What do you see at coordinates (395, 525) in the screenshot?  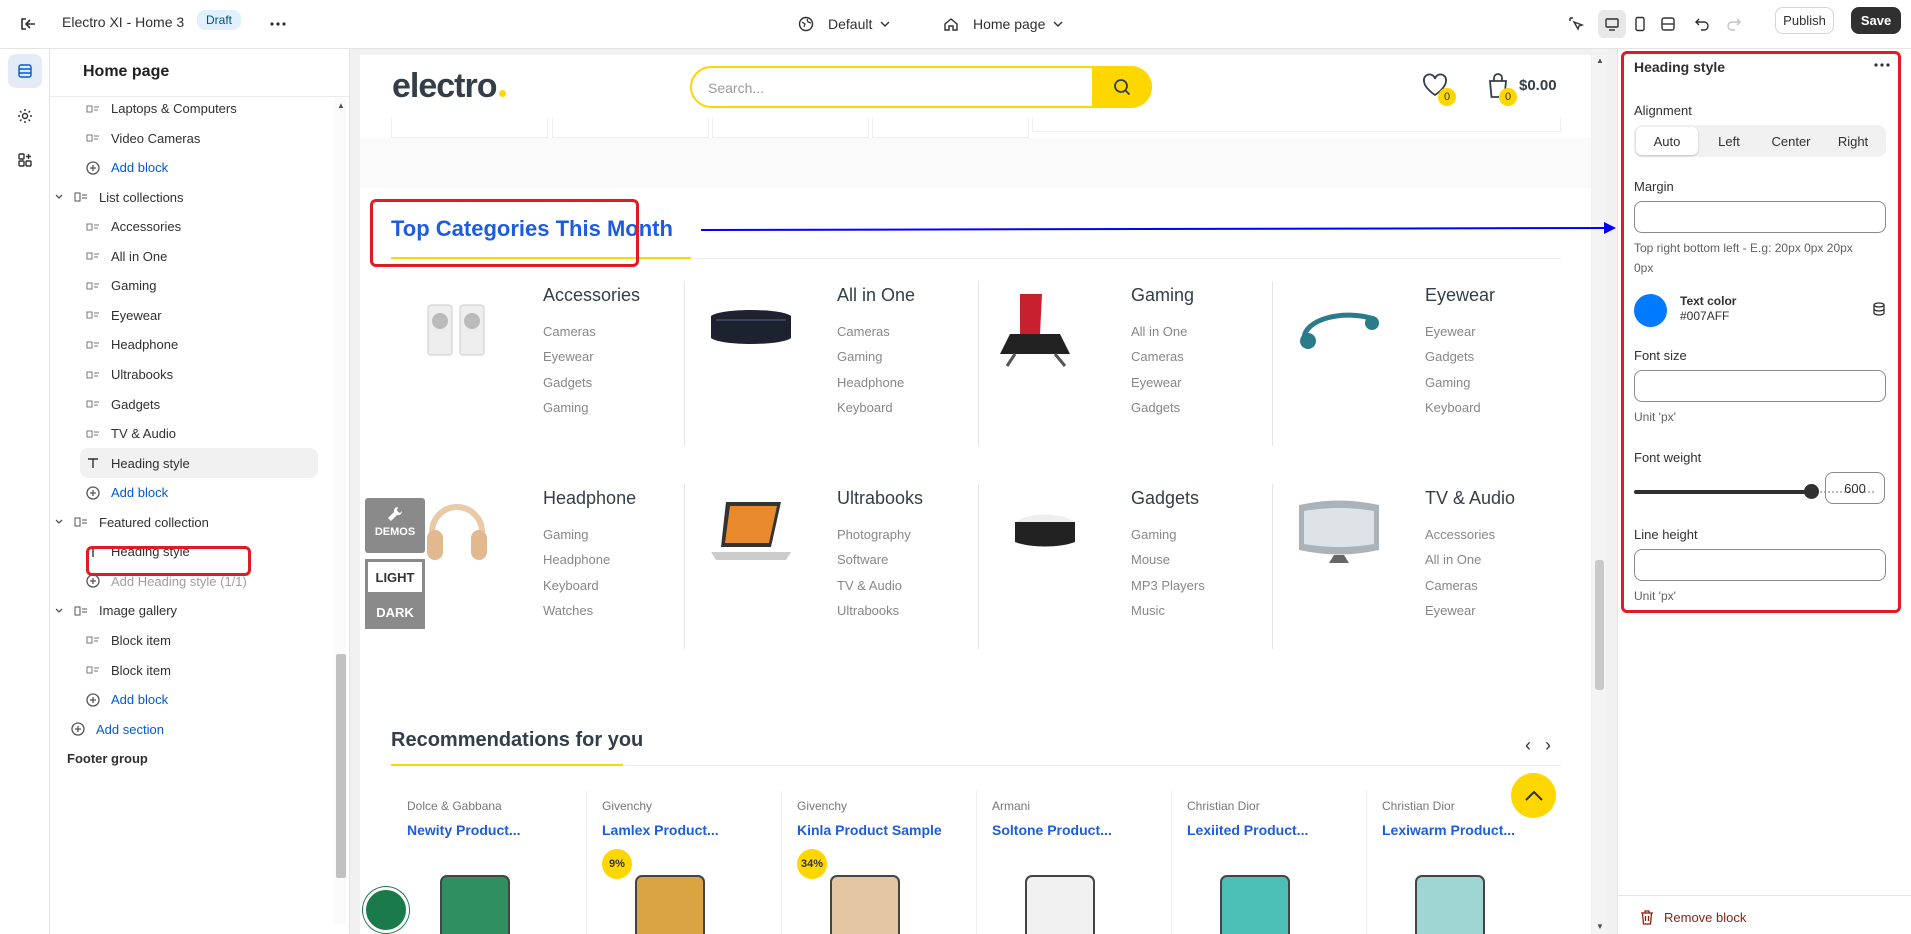 I see `demos-button: DEMOS` at bounding box center [395, 525].